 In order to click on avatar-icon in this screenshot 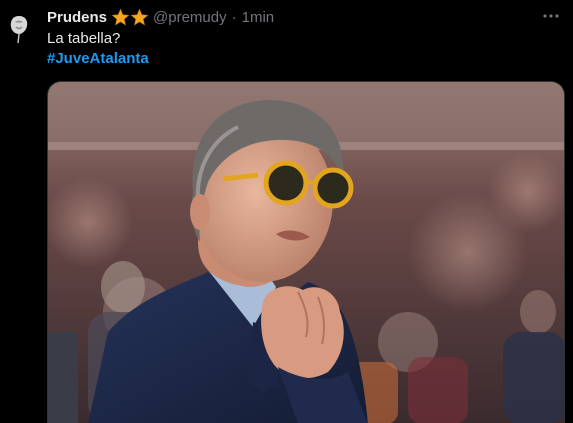, I will do `click(19, 30)`.